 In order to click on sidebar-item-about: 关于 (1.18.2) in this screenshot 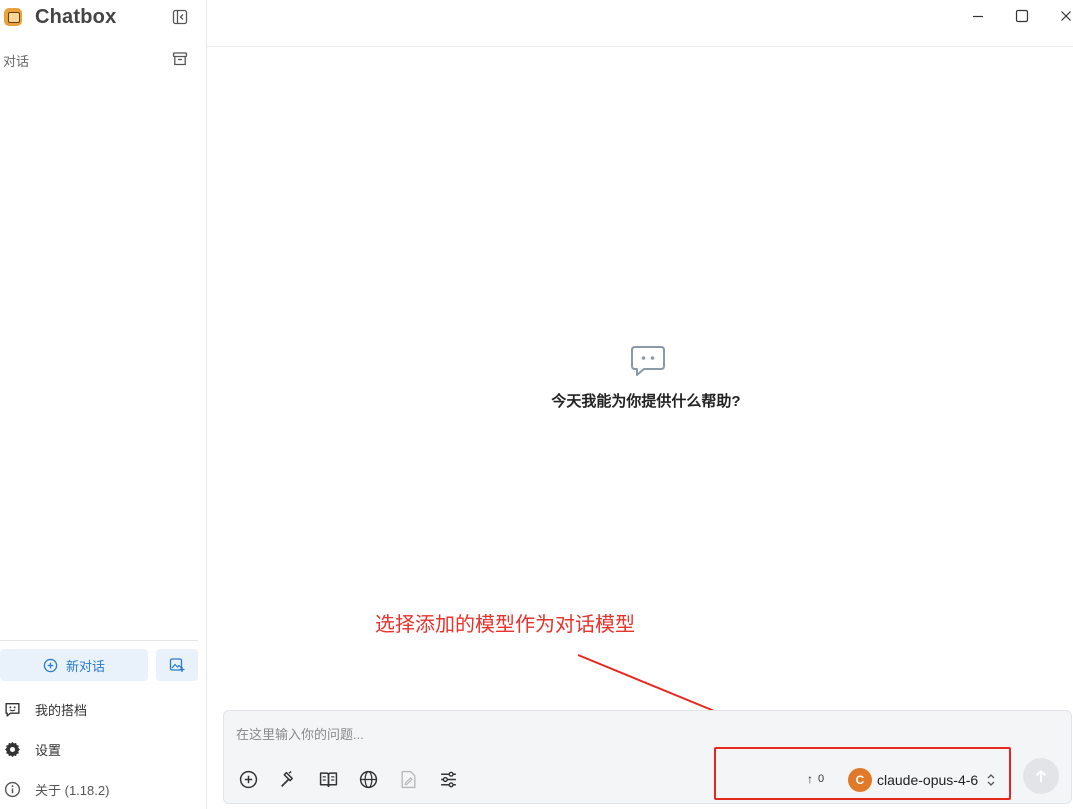, I will do `click(56, 789)`.